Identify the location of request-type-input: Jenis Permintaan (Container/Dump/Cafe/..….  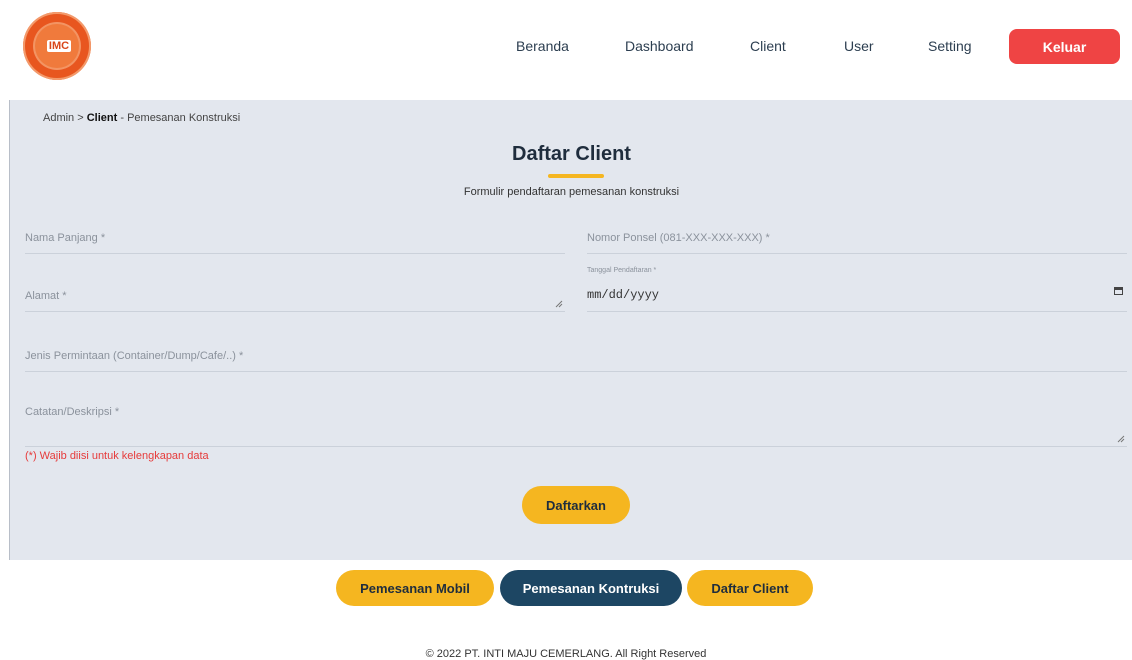
(576, 354).